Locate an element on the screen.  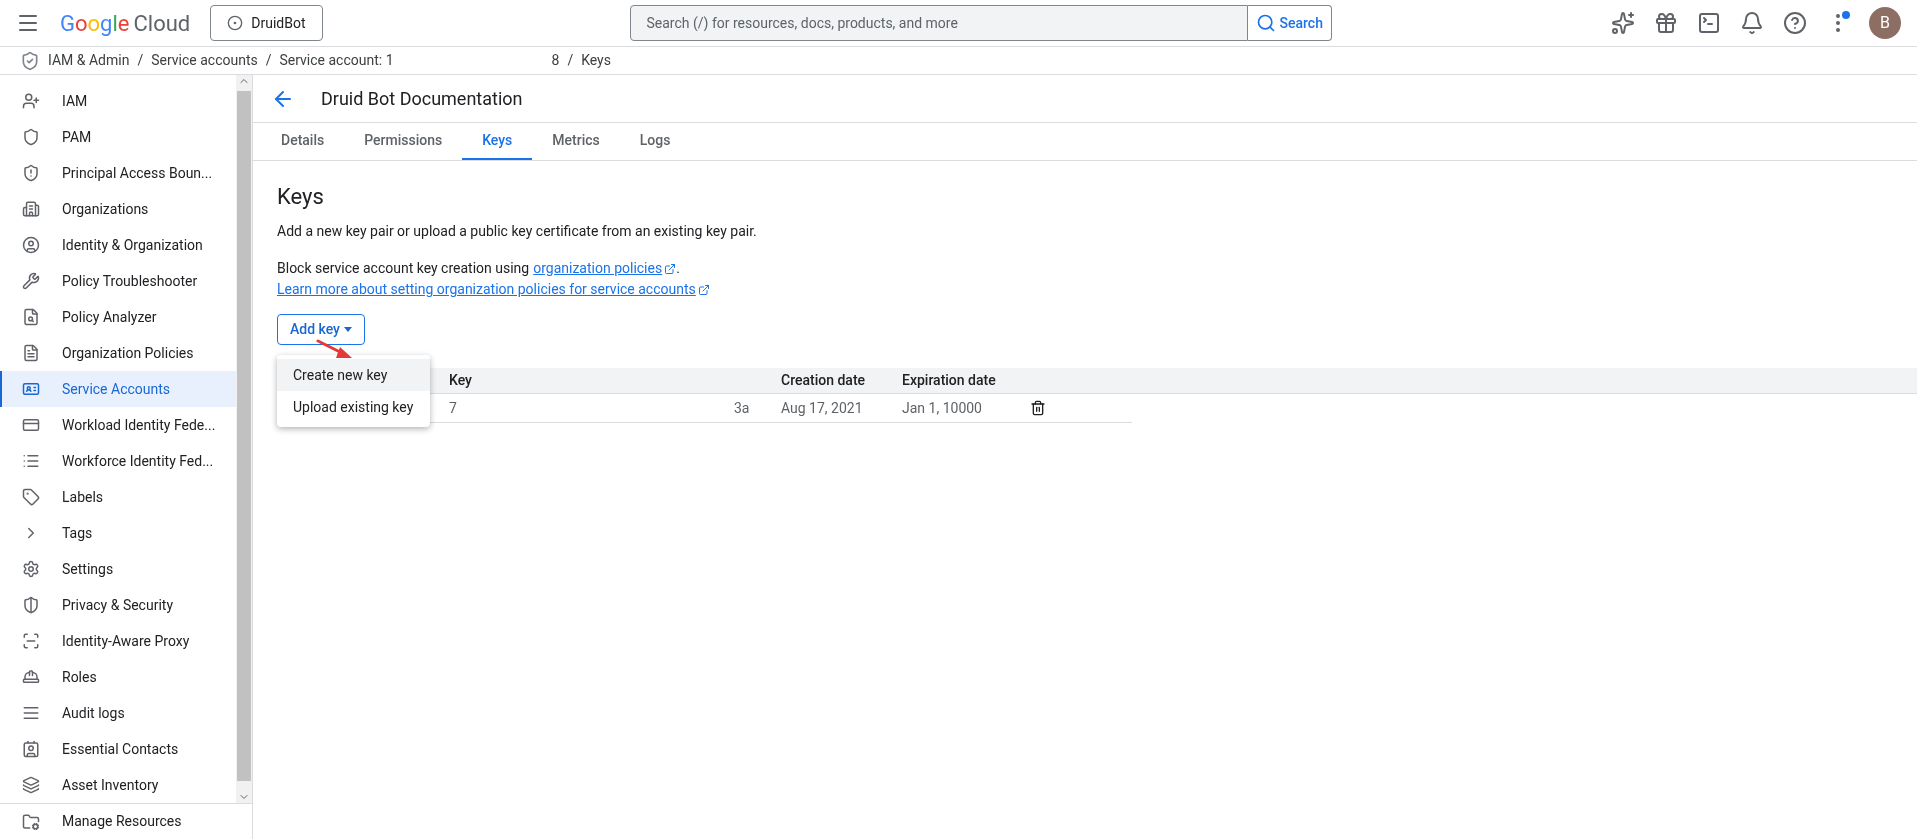
description: Add a new key pair or upload a public key certificate from an existing key pair. is located at coordinates (517, 231).